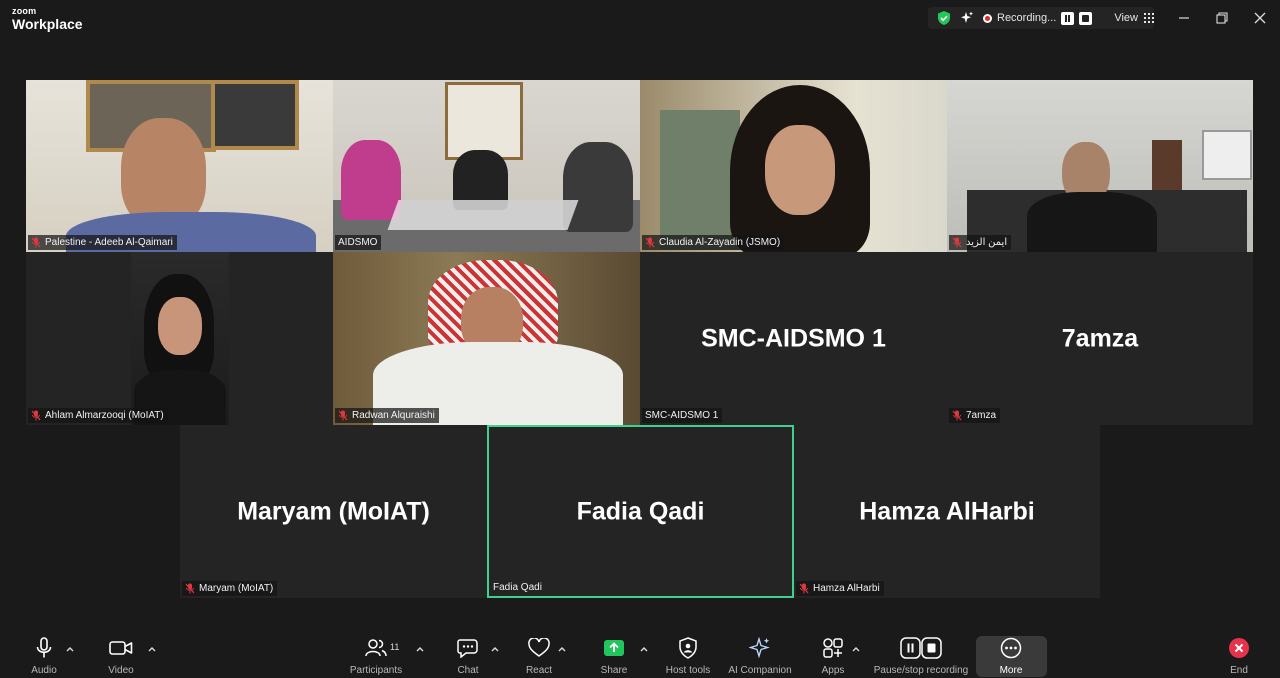 The height and width of the screenshot is (678, 1280). I want to click on participant-display-name: Maryam (MoIAT), so click(333, 511).